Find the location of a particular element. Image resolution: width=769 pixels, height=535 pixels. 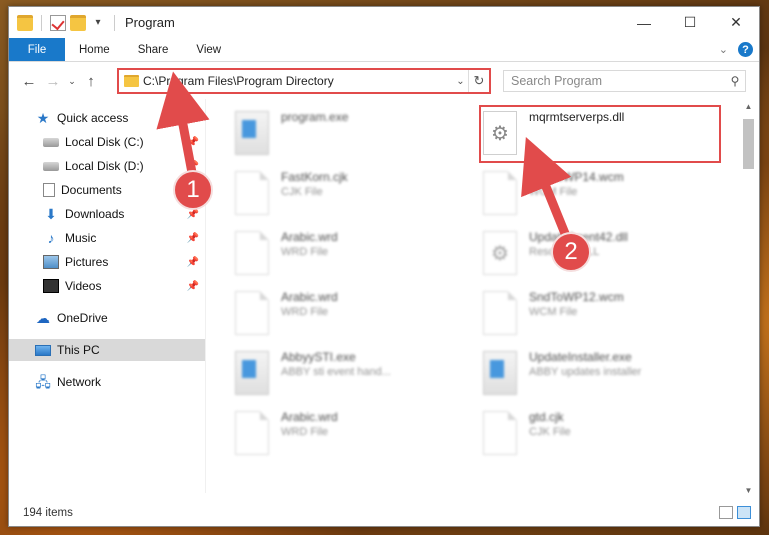

sidebar-item-quick-access: ★ Quick access is located at coordinates (107, 118).